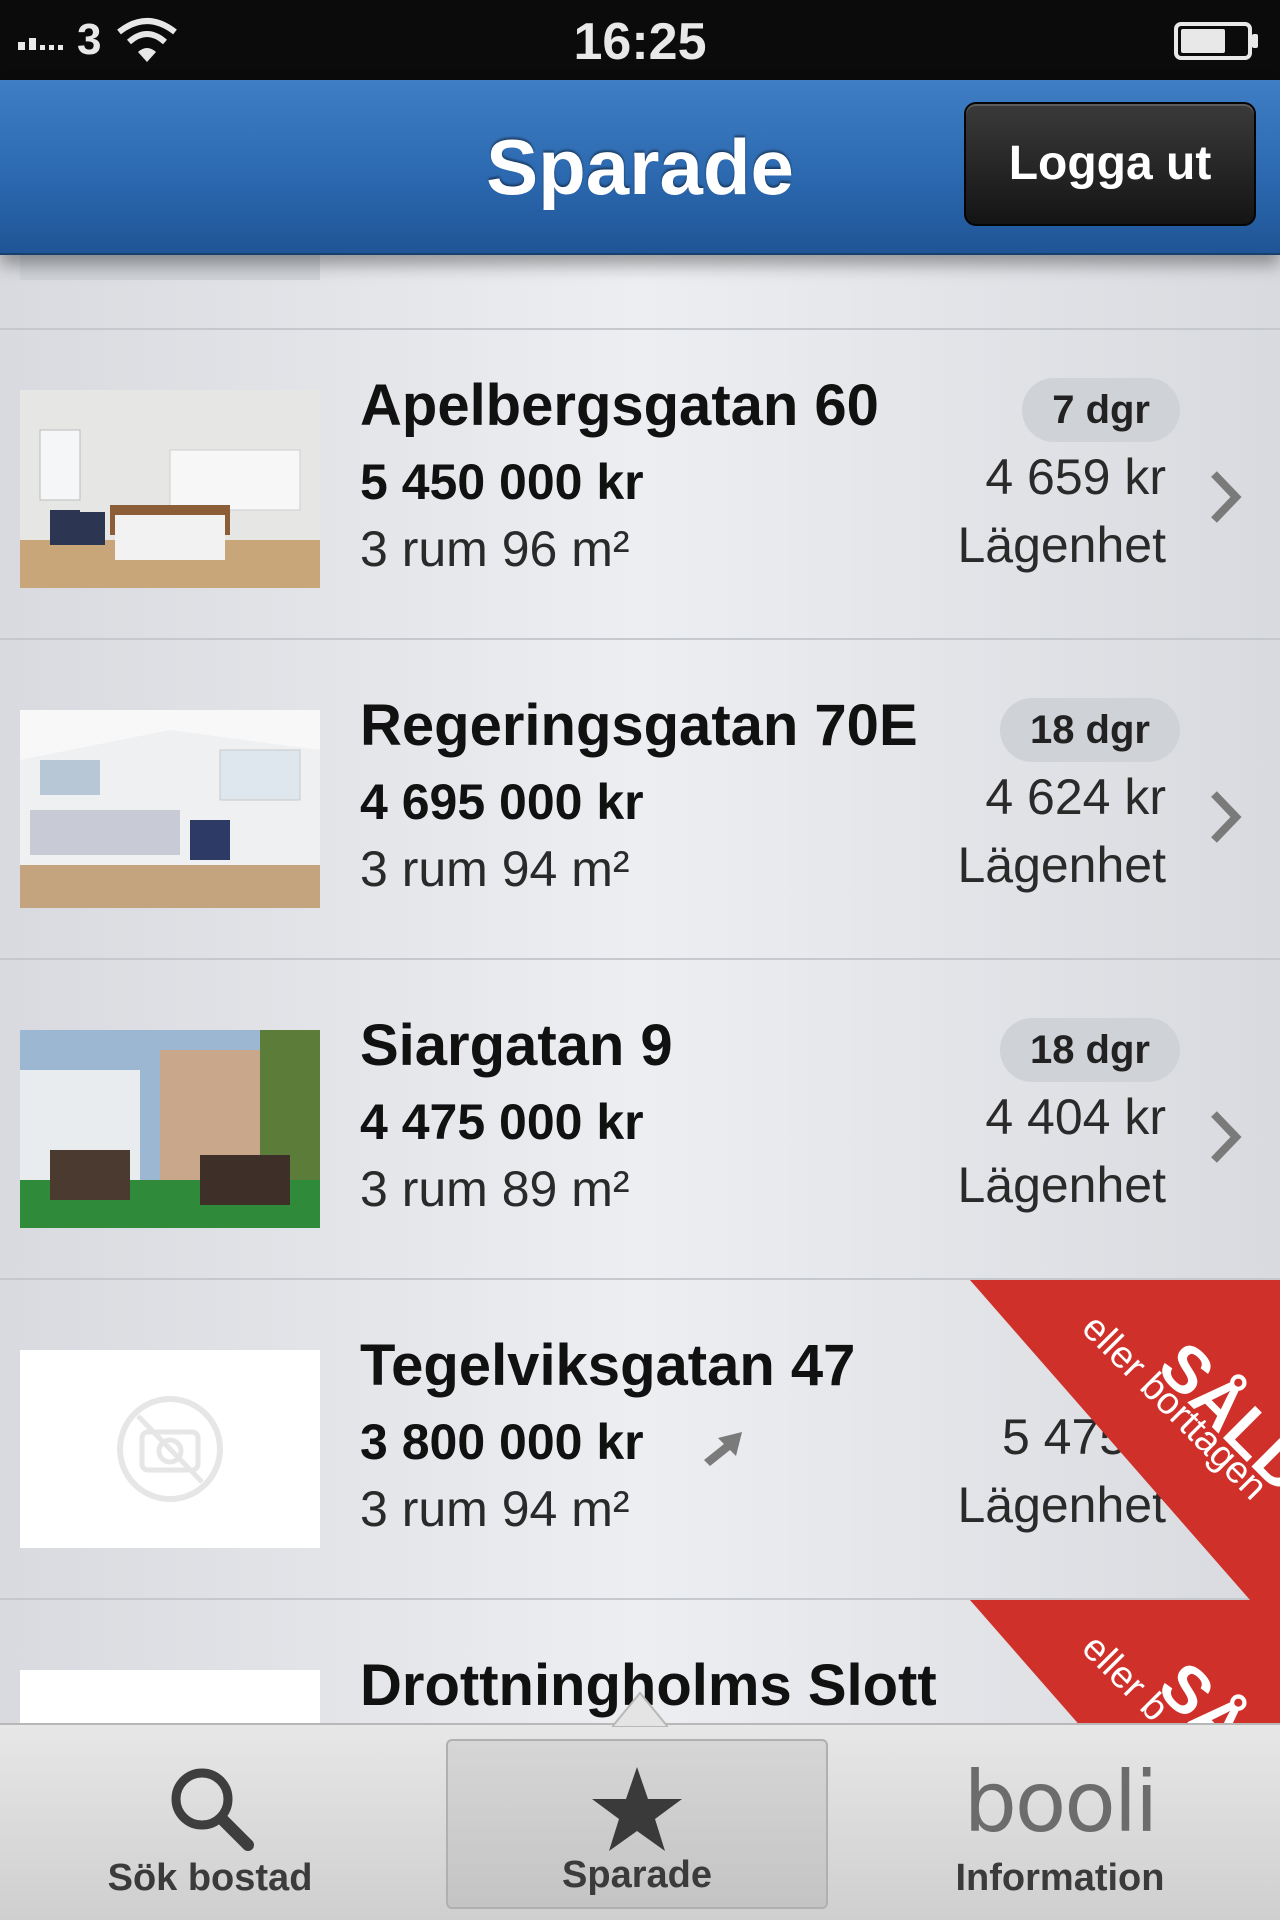  What do you see at coordinates (502, 482) in the screenshot?
I see `listing-price: 5 450 000 kr` at bounding box center [502, 482].